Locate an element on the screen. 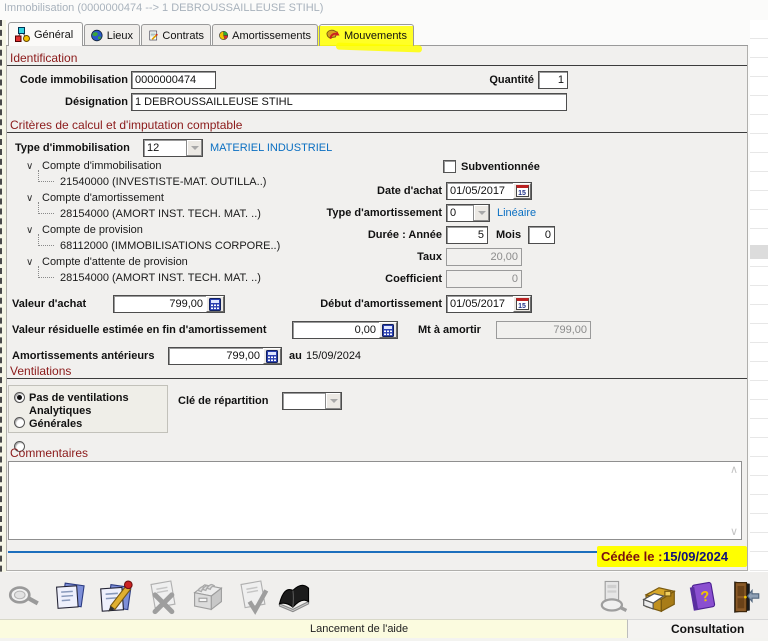 The height and width of the screenshot is (641, 768). debut-amortissement-field: 01/05/2017 15 is located at coordinates (489, 304).